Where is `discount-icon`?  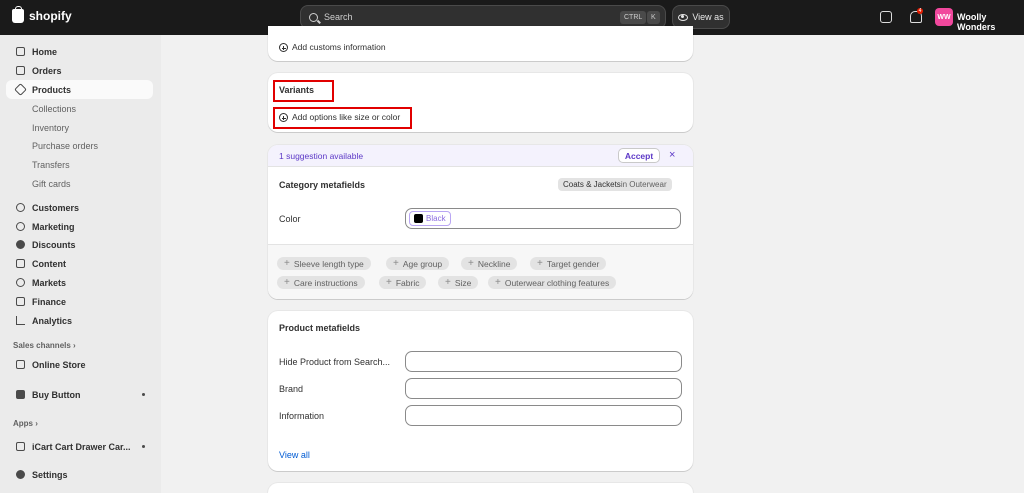 discount-icon is located at coordinates (20, 244).